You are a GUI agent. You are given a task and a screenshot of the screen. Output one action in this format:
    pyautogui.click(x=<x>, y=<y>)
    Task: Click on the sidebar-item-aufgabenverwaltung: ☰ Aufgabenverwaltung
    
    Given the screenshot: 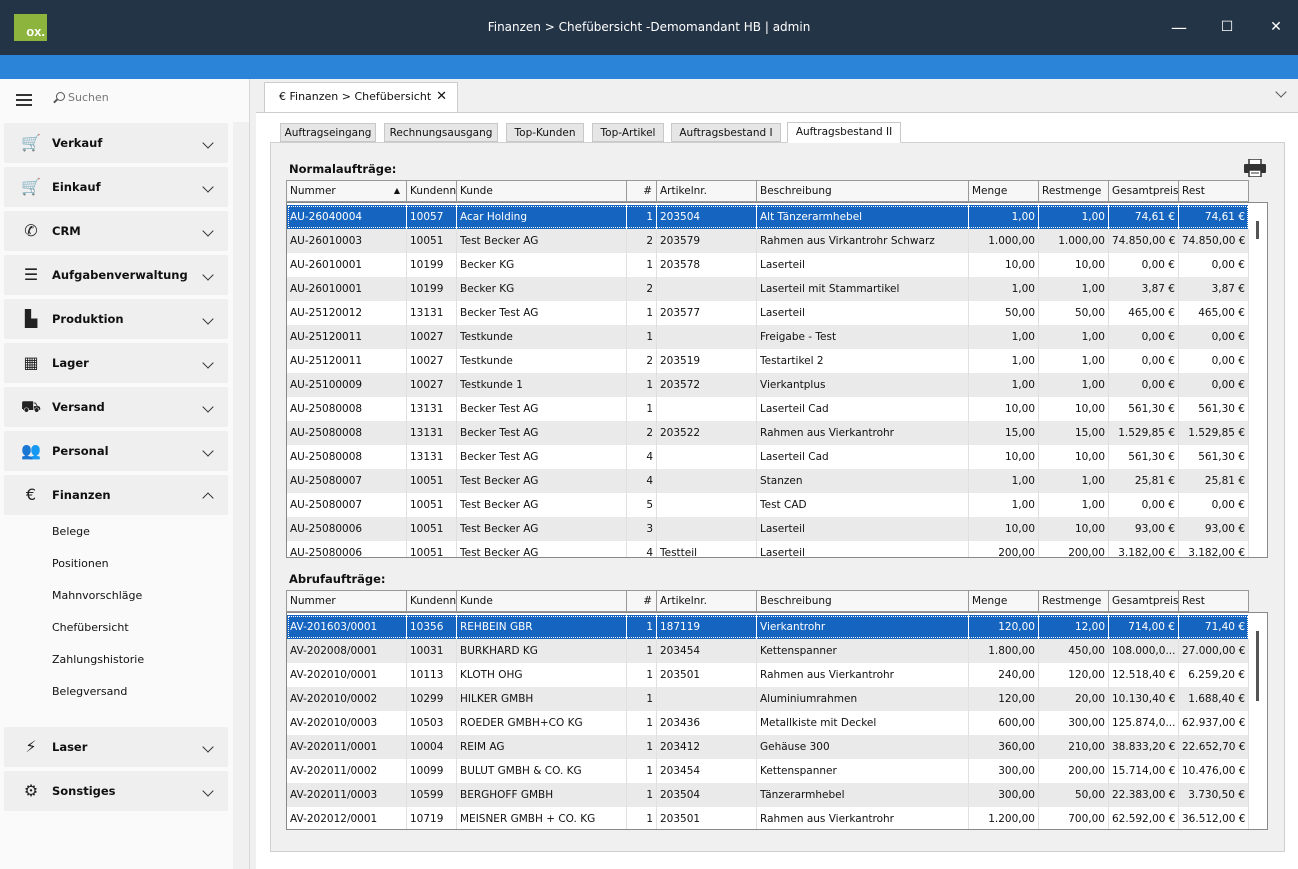 What is the action you would take?
    pyautogui.click(x=116, y=275)
    